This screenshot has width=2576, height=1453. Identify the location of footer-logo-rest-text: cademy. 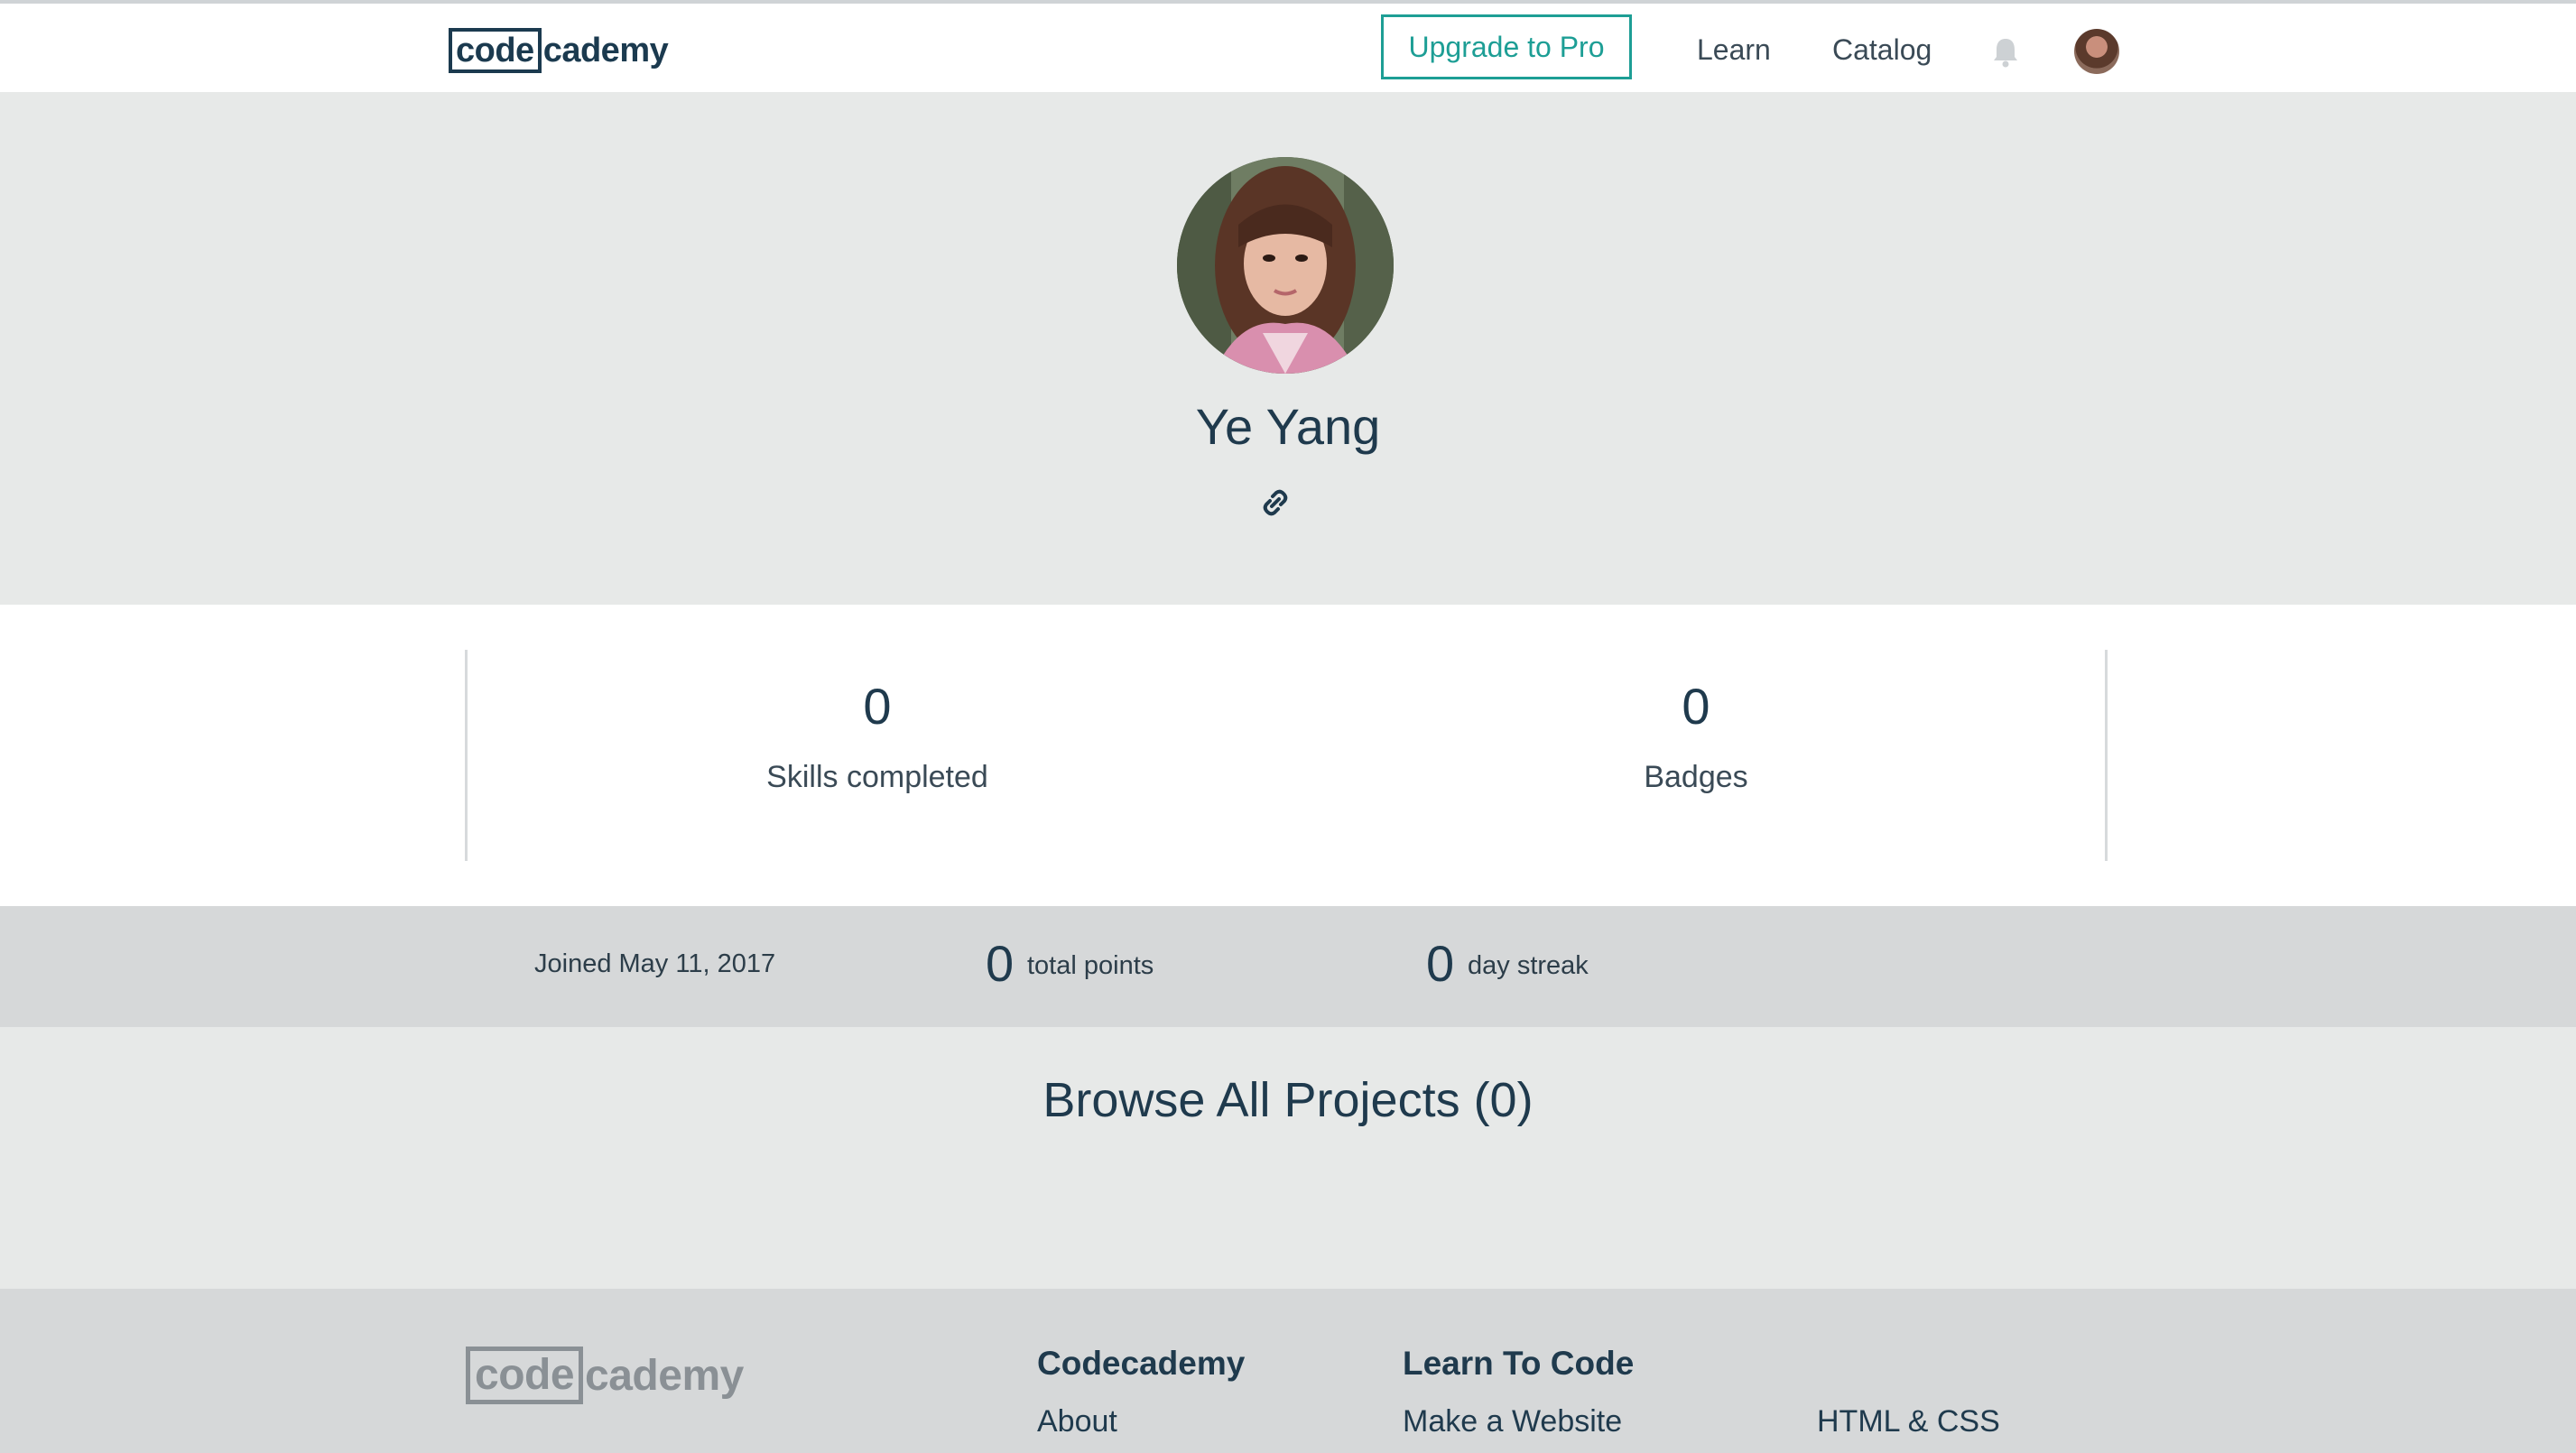
(664, 1375).